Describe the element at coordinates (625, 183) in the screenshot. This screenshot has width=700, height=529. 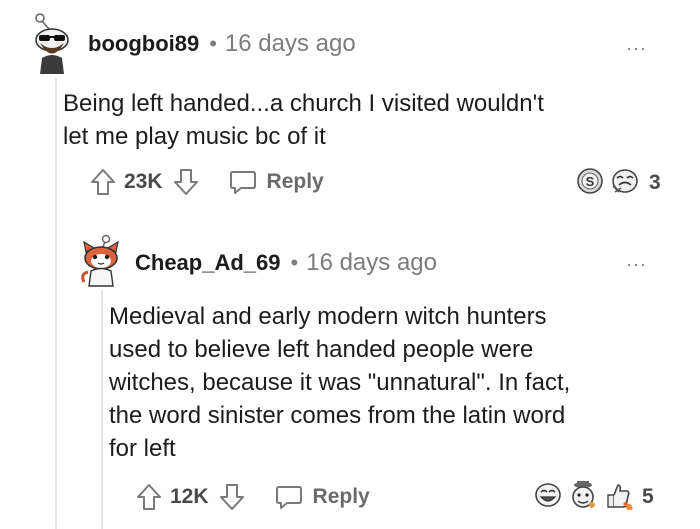
I see `crying-award-icon` at that location.